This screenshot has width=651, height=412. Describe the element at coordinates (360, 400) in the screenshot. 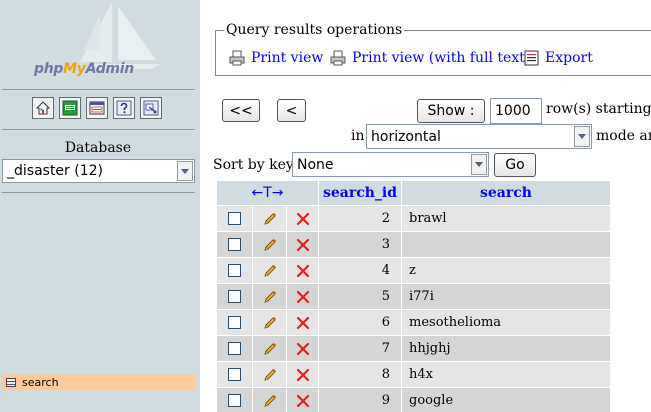

I see `search-id-cell: 9` at that location.